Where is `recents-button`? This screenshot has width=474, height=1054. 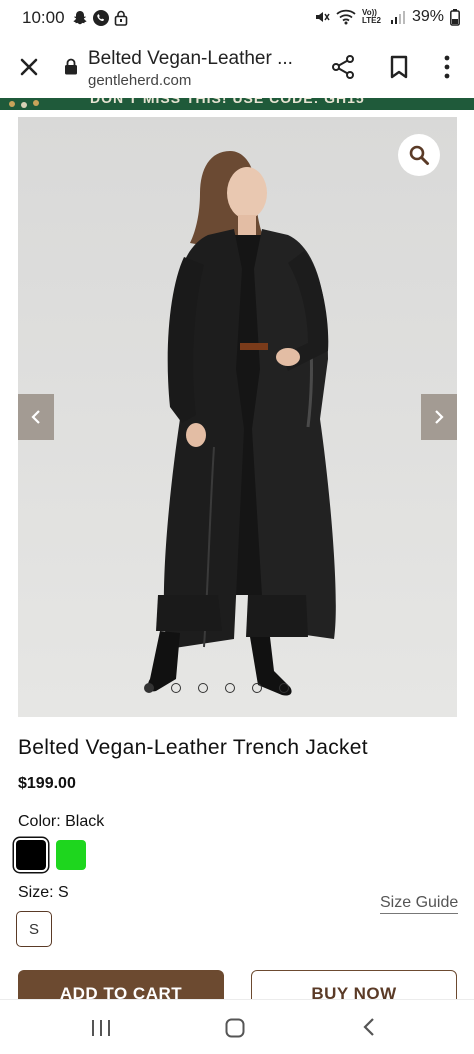
recents-button is located at coordinates (101, 1030).